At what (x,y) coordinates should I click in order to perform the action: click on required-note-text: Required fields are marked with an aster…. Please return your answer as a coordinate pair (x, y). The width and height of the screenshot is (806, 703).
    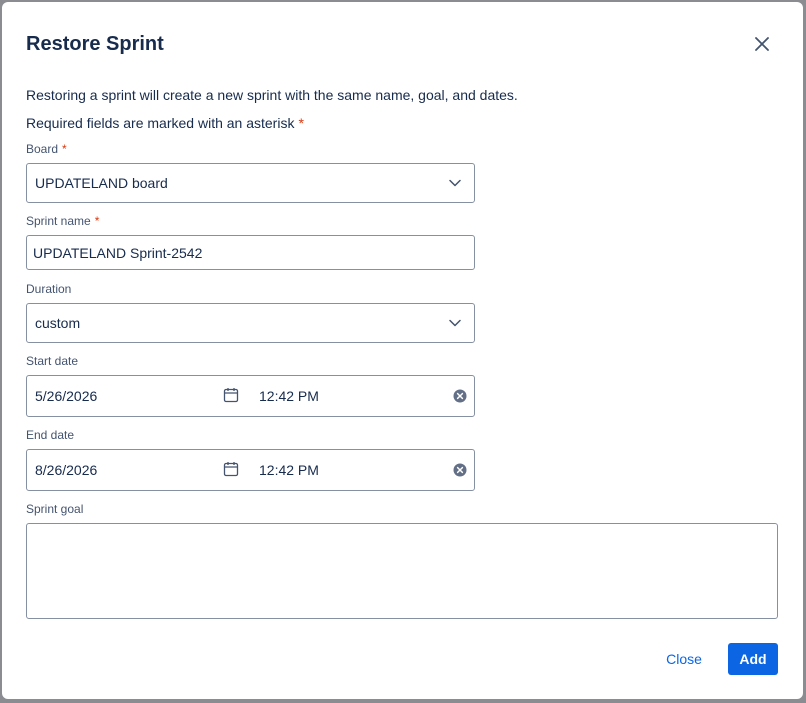
    Looking at the image, I should click on (160, 123).